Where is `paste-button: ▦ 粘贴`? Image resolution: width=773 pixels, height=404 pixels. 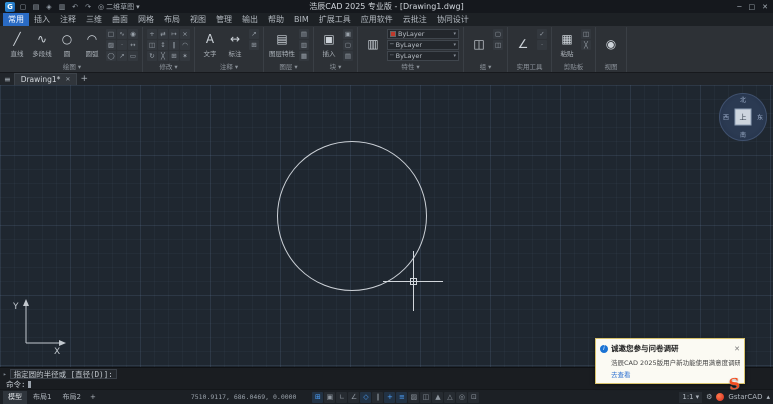 paste-button: ▦ 粘贴 is located at coordinates (567, 45).